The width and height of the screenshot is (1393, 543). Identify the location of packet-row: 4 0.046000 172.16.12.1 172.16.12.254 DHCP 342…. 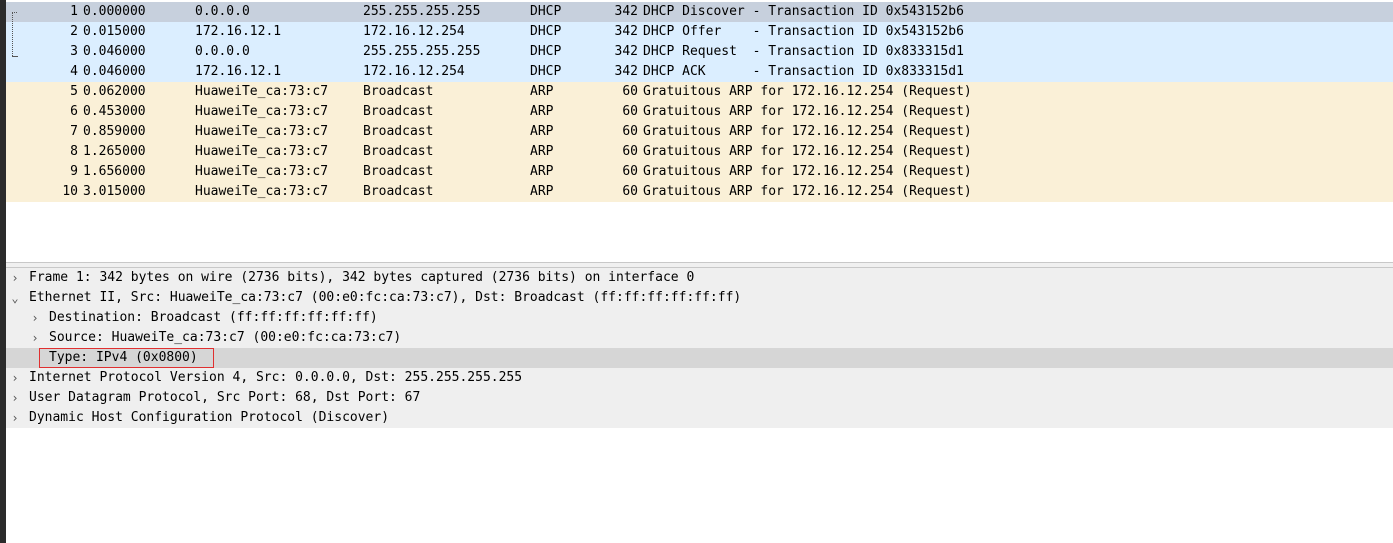
(699, 72).